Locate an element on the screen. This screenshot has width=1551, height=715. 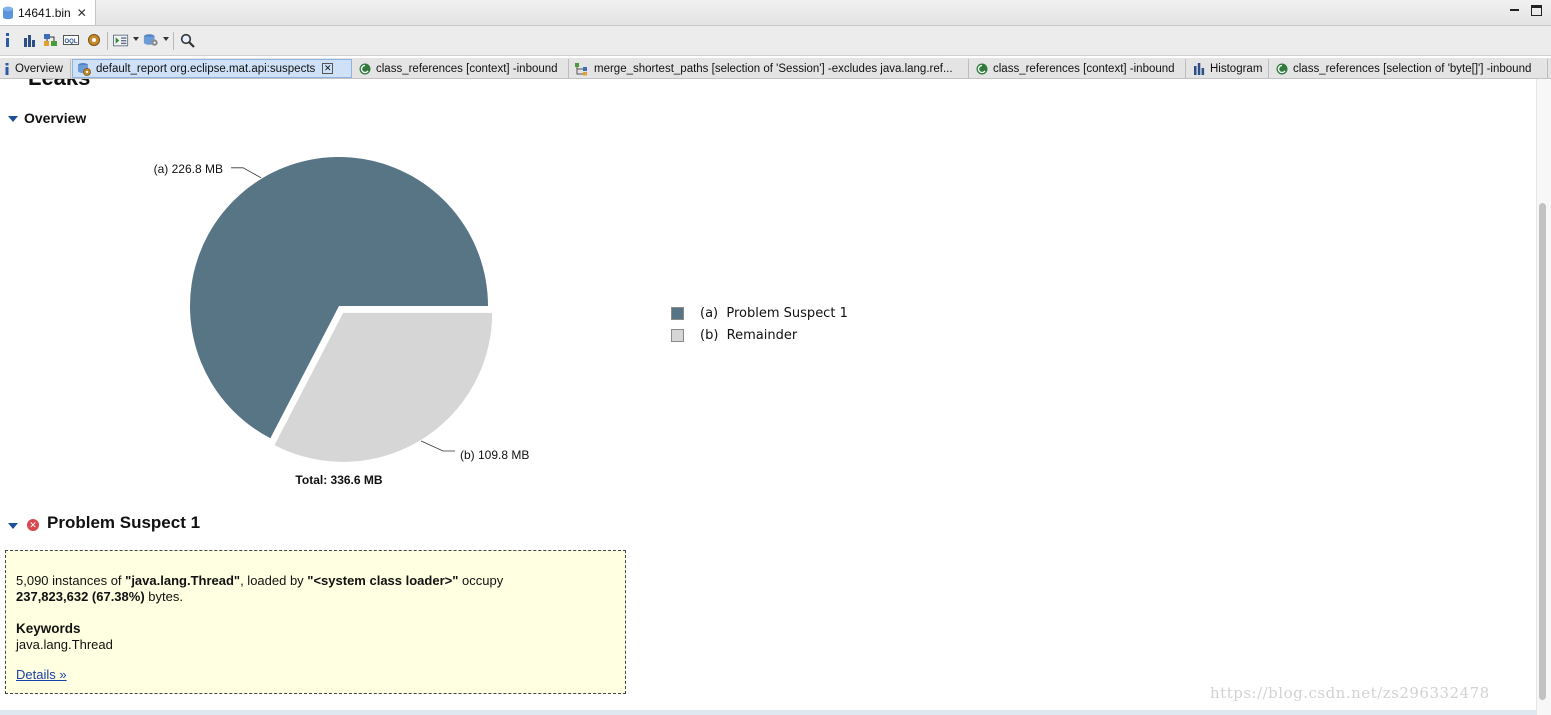
legend-item-b: (b) Remainder is located at coordinates (734, 335).